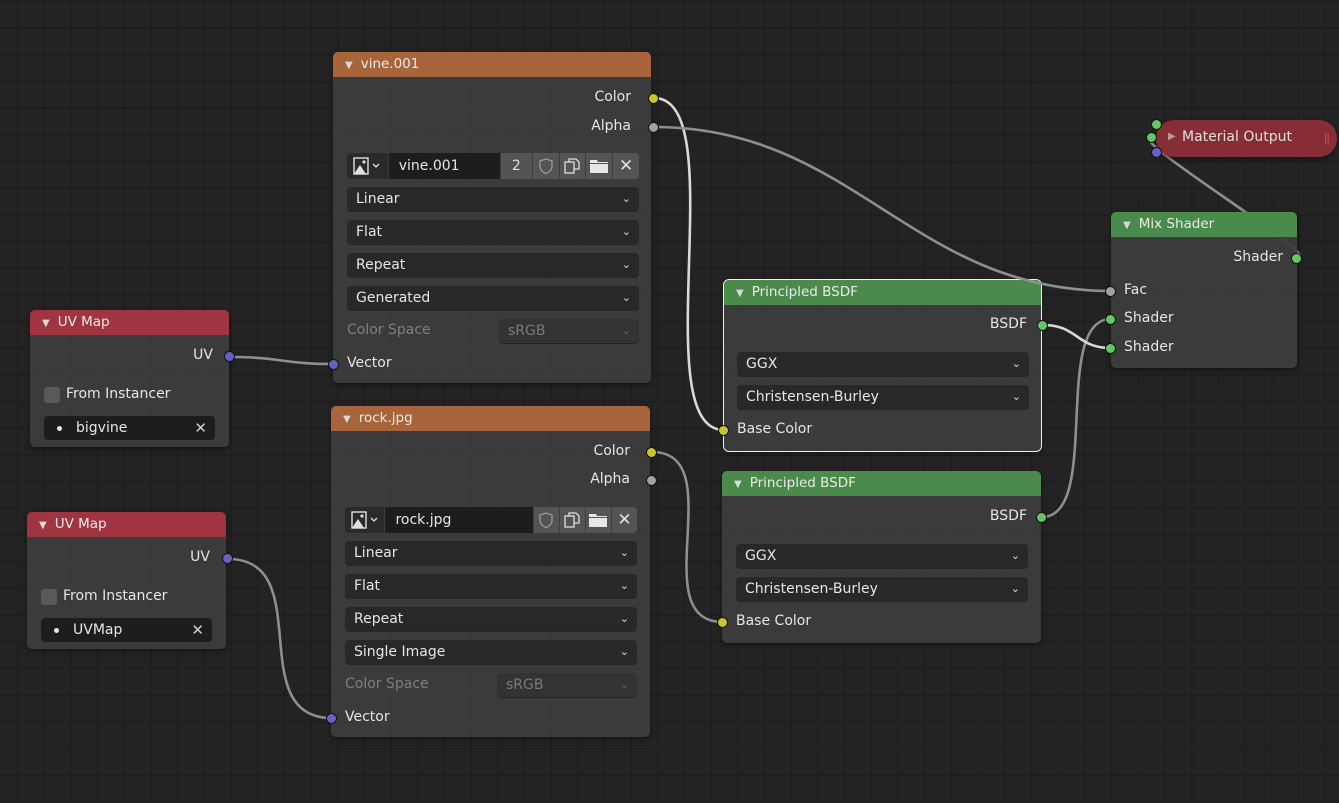  What do you see at coordinates (1204, 290) in the screenshot?
I see `node-mix-shader: ▼ Mix Shader Shader Fac Shader Shader` at bounding box center [1204, 290].